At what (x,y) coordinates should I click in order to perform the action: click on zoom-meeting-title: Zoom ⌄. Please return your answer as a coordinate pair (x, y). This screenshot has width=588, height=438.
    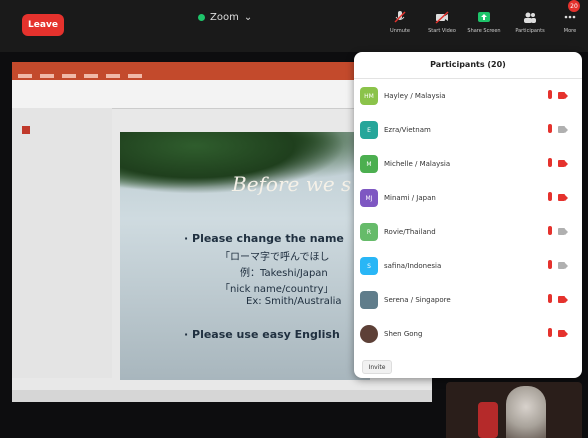
    Looking at the image, I should click on (225, 17).